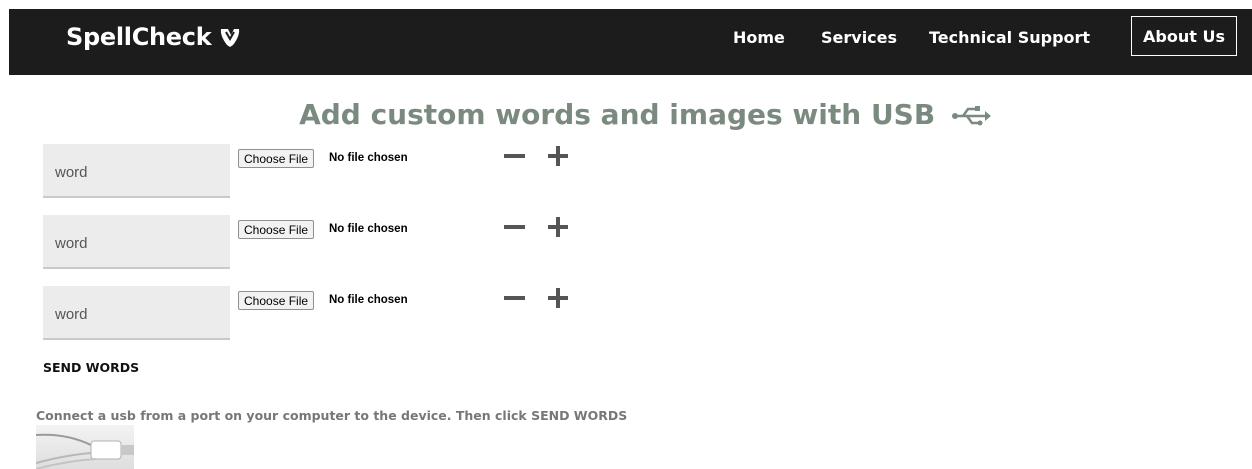  I want to click on brand-logo: SpellCheck, so click(153, 37).